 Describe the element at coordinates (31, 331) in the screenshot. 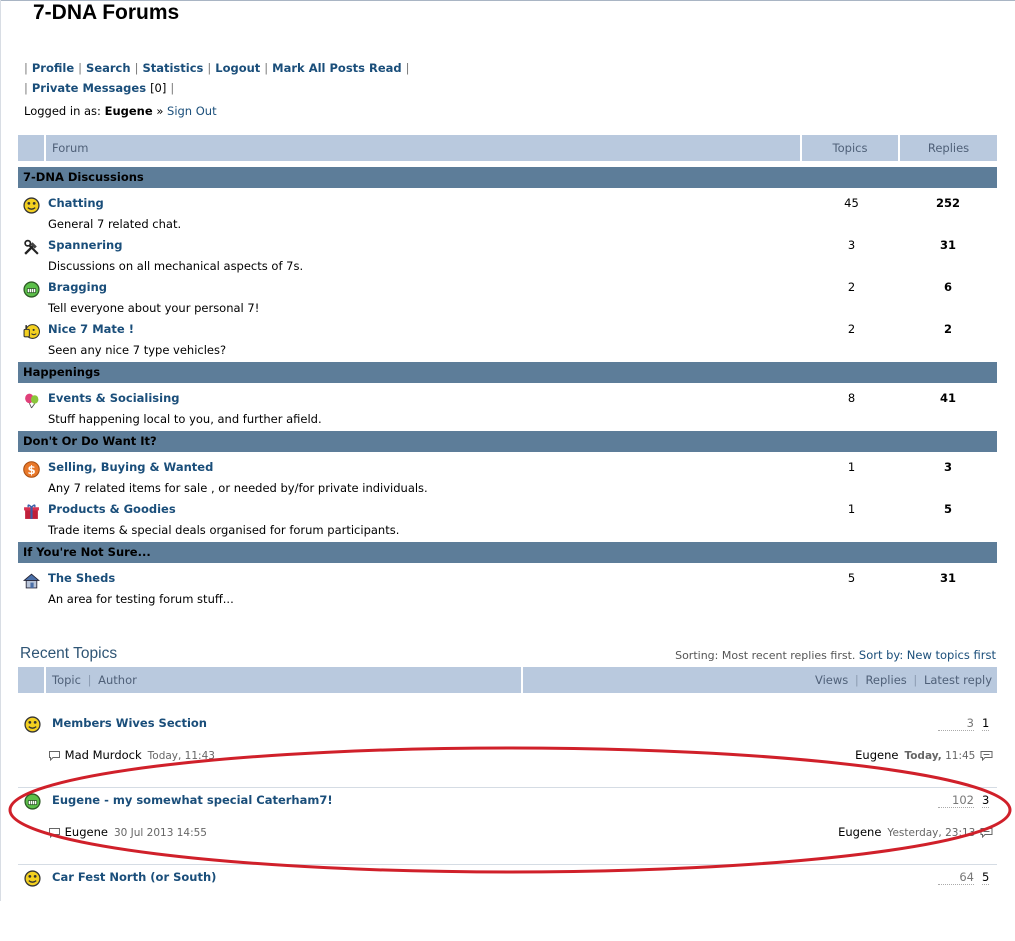

I see `thumbs-up-icon` at that location.